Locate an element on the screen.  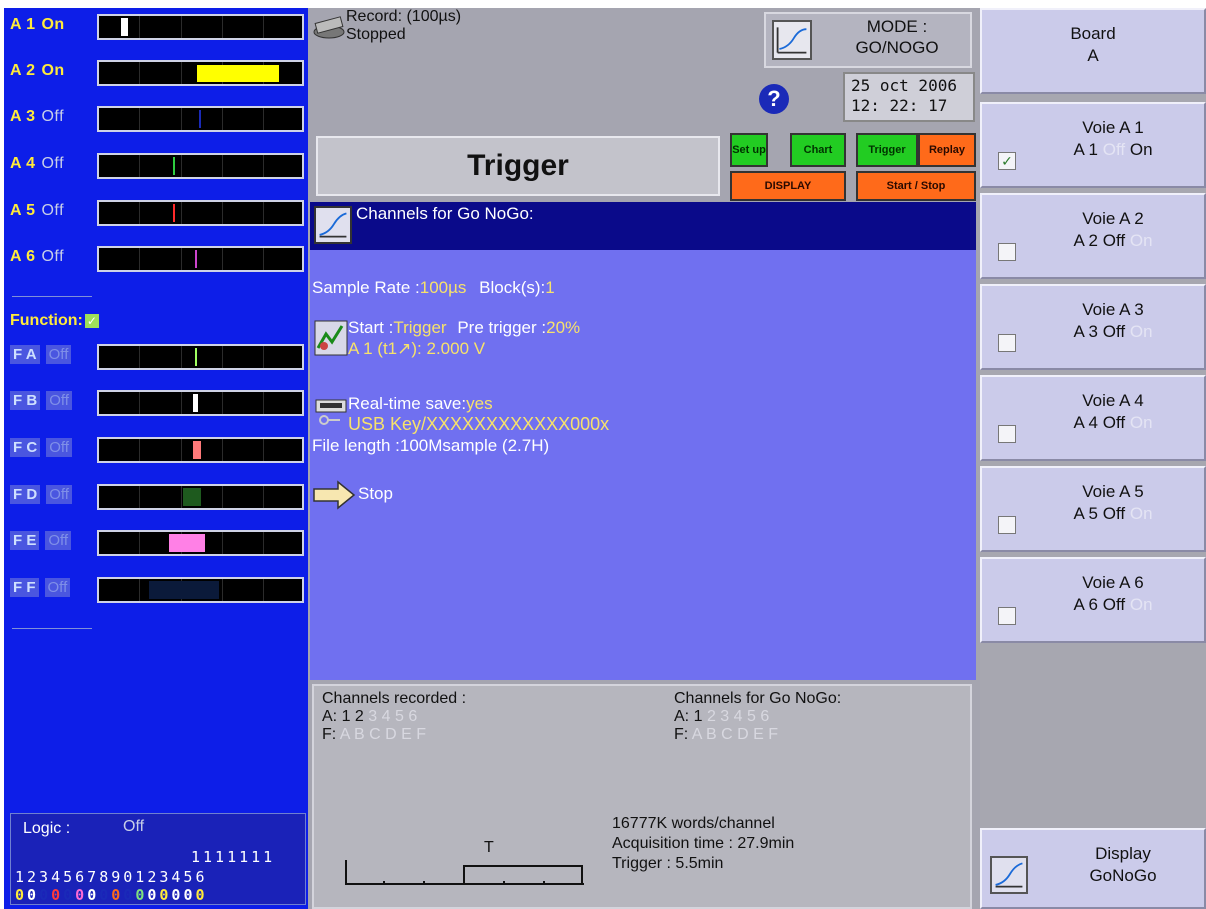
board-button: Board A is located at coordinates (1093, 51).